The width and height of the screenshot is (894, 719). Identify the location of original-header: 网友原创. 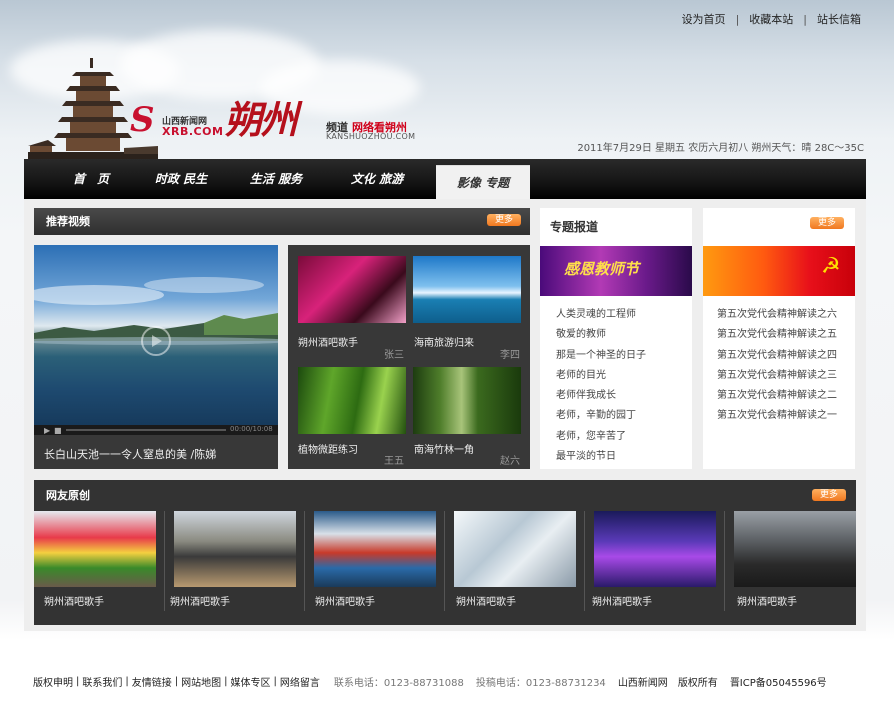
(445, 495).